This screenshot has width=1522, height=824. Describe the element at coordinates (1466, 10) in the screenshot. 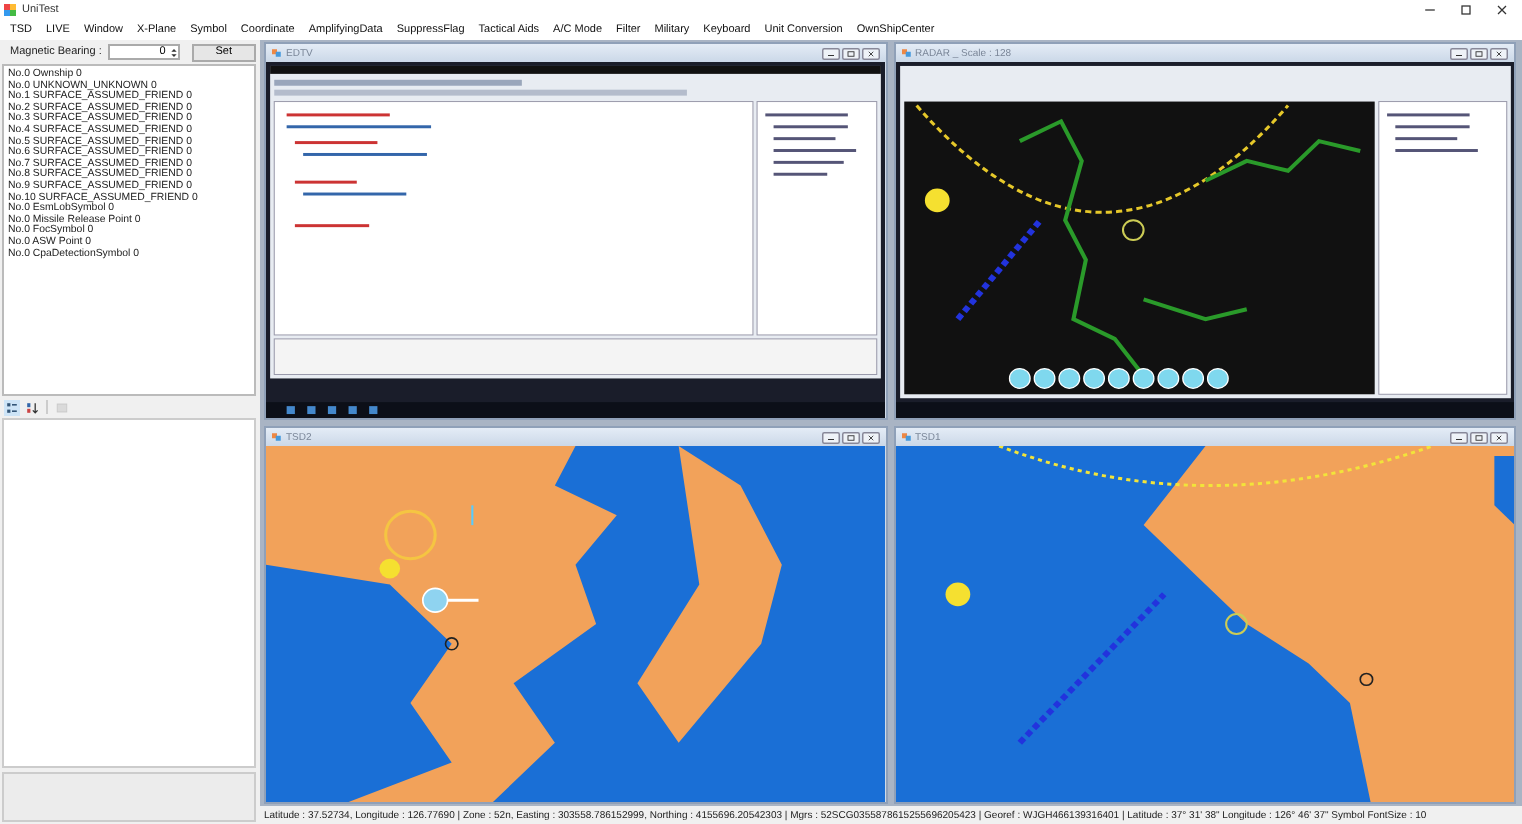

I see `maximize-icon` at that location.